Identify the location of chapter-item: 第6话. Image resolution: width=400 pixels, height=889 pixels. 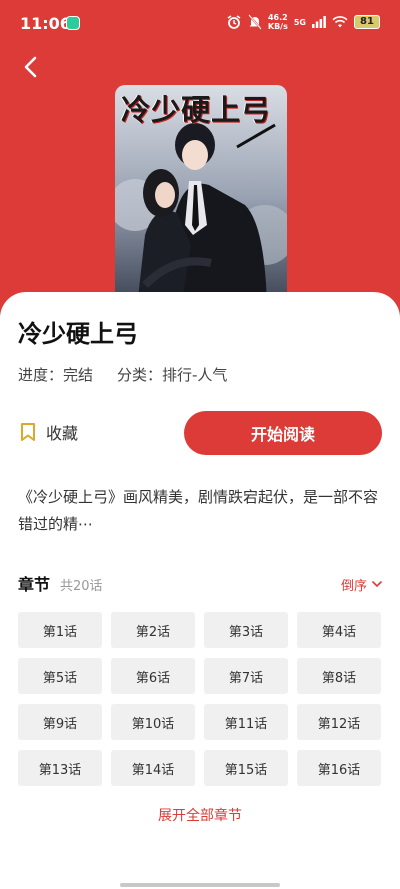
(153, 676).